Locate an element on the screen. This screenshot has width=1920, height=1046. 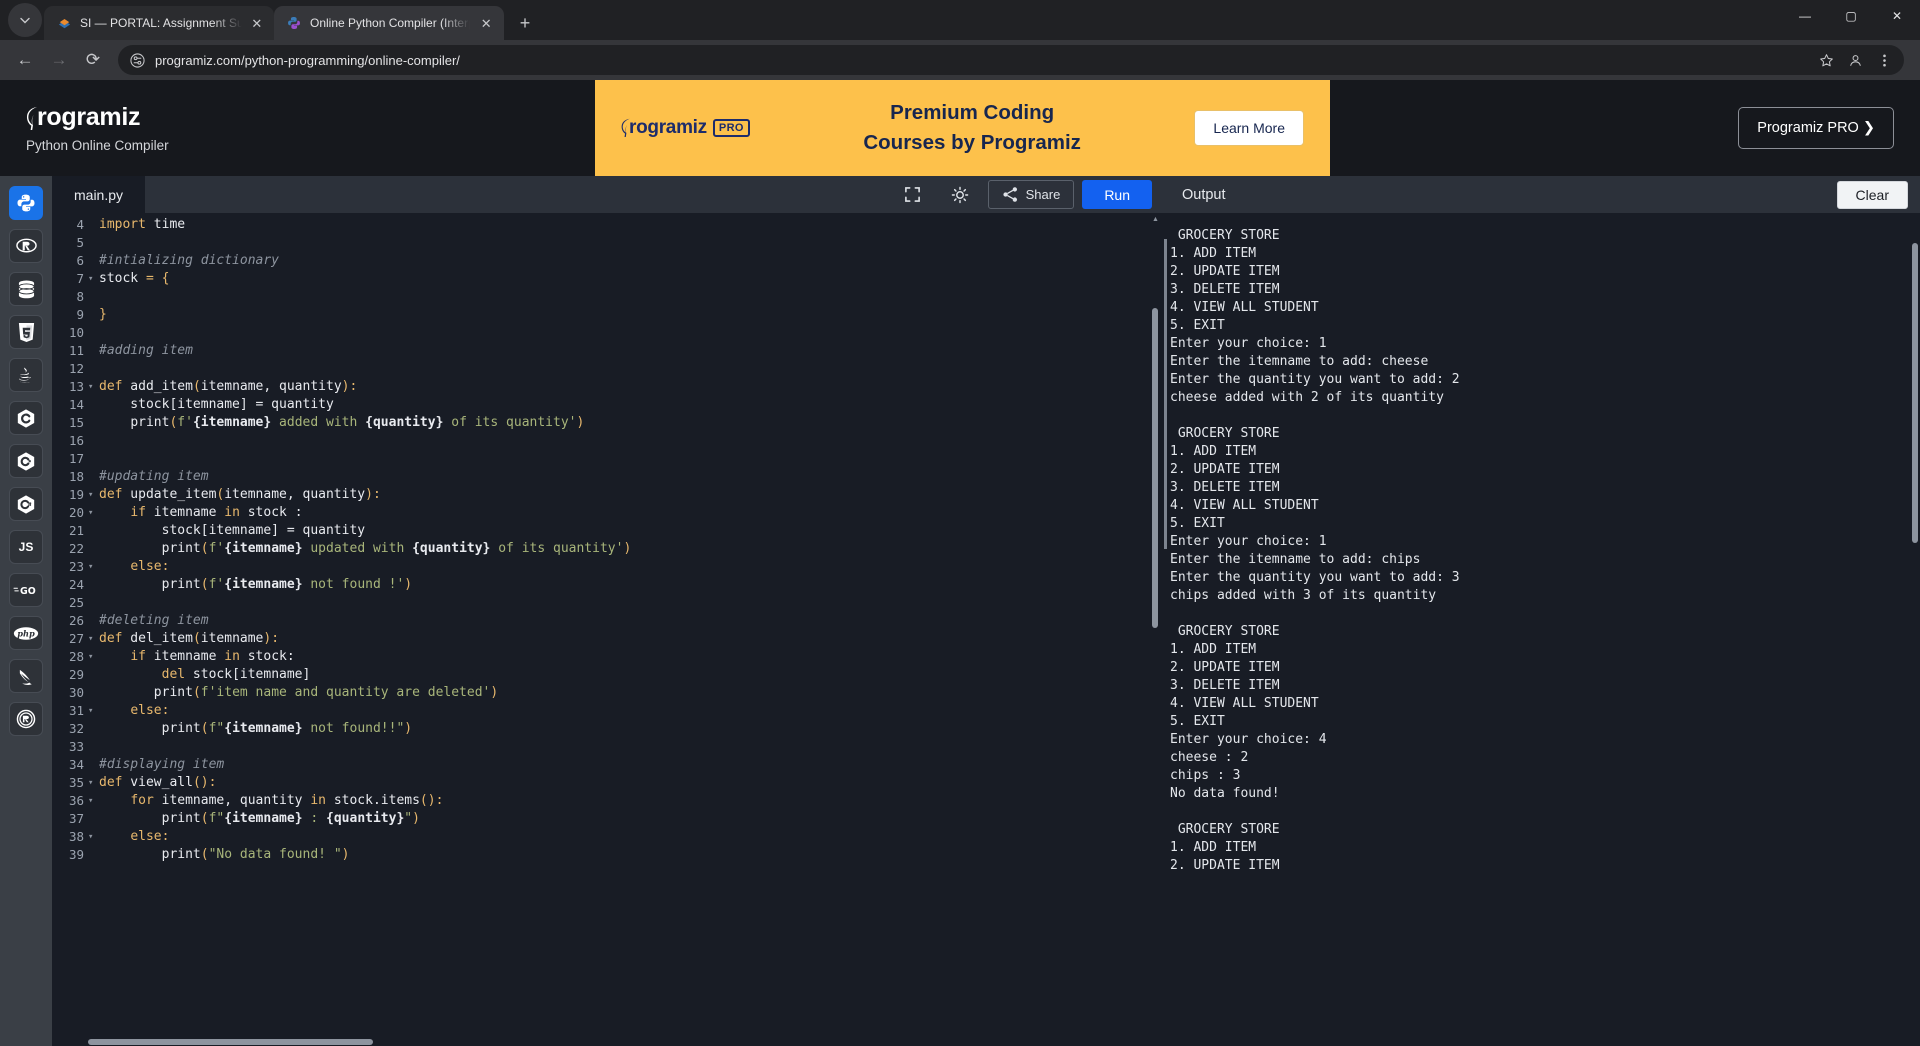
lang-tile-rust is located at coordinates (26, 719).